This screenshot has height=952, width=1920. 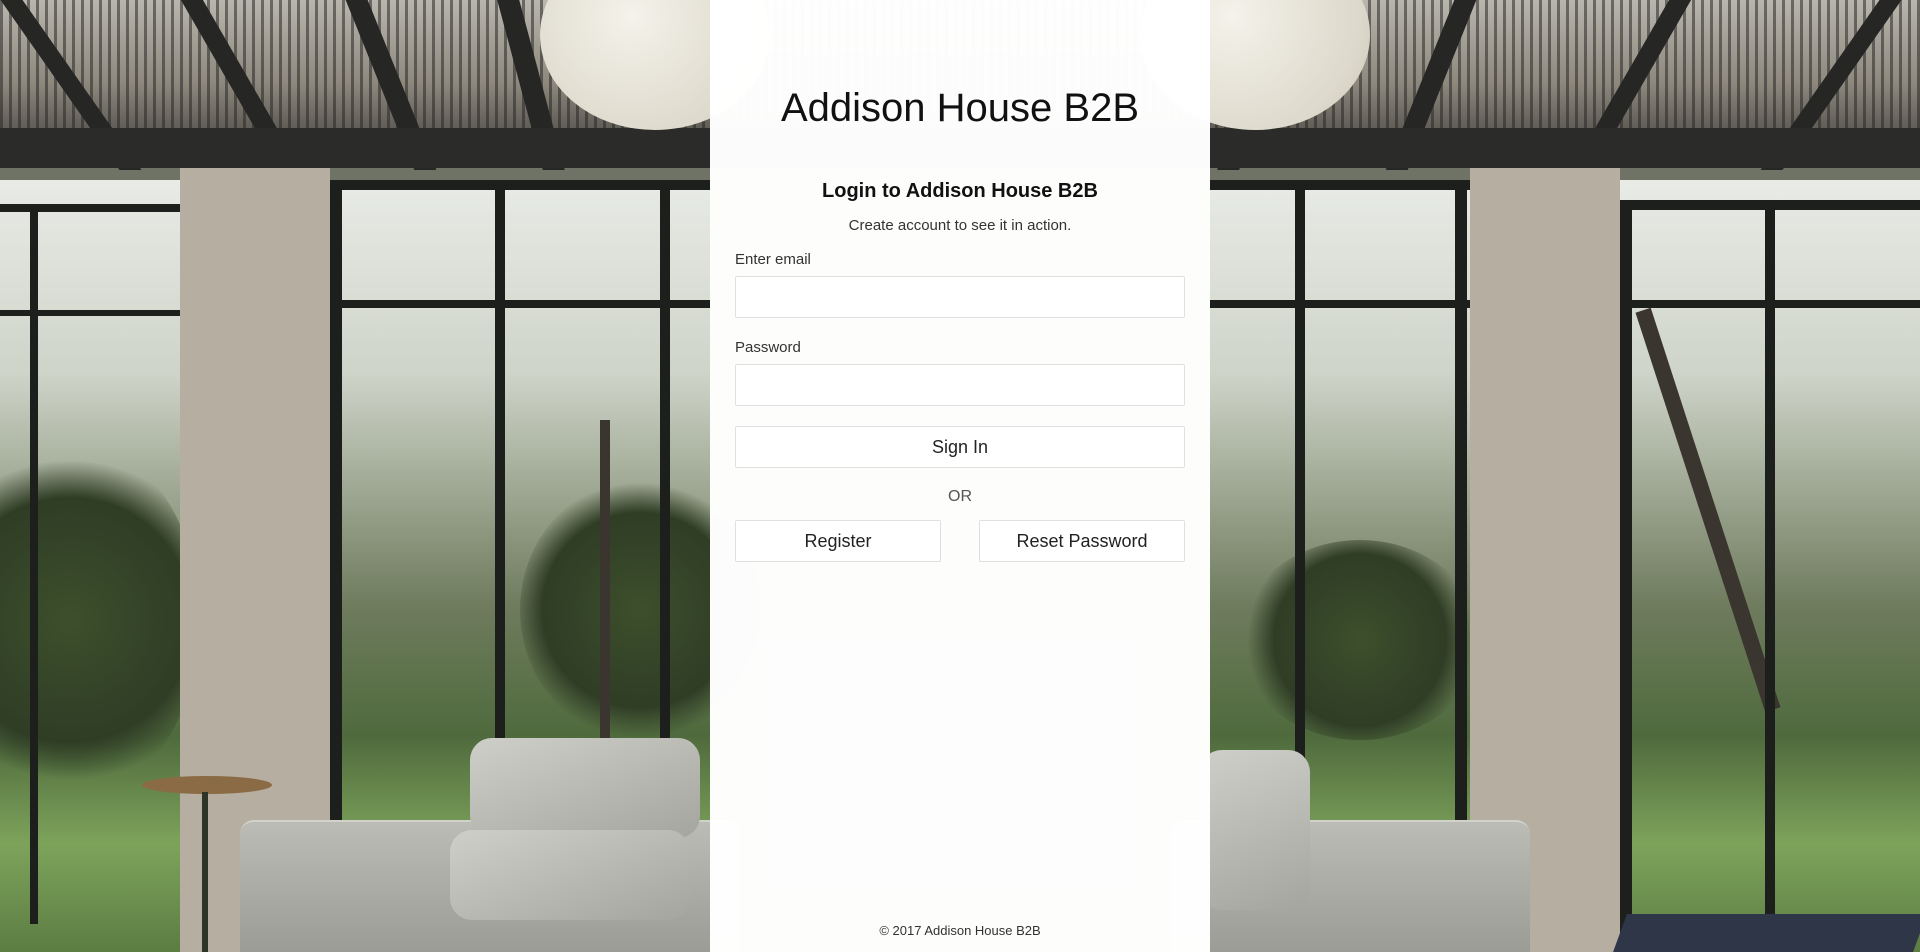 What do you see at coordinates (960, 191) in the screenshot?
I see `login-heading: Login to Addison House B2B` at bounding box center [960, 191].